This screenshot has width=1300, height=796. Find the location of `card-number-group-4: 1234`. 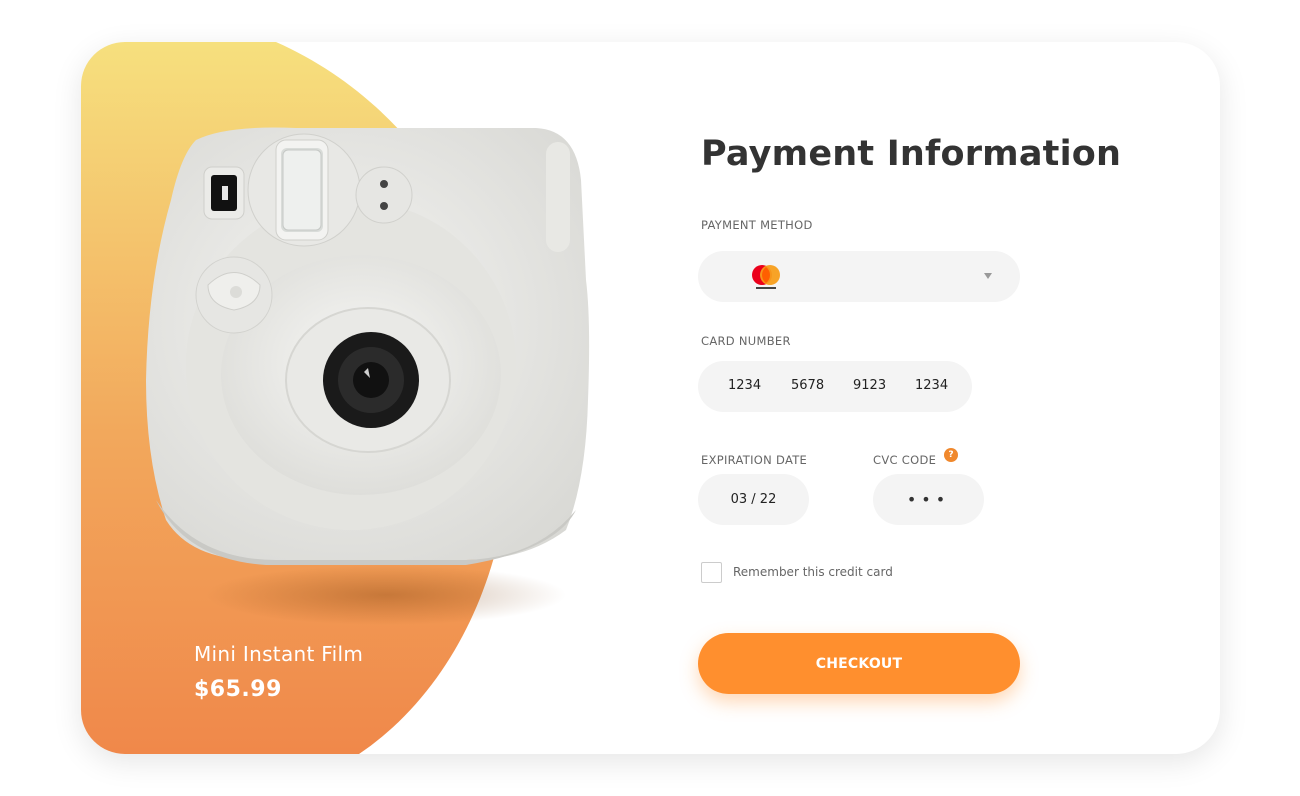

card-number-group-4: 1234 is located at coordinates (932, 385).